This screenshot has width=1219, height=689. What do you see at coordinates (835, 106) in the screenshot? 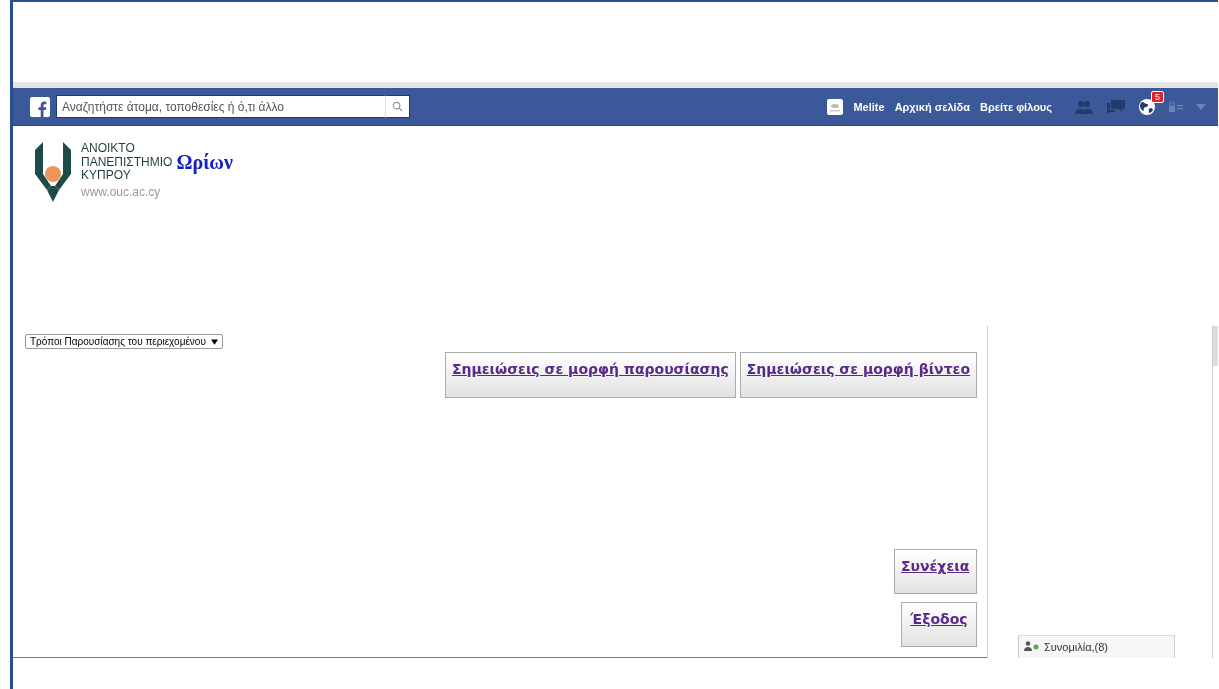
I see `avatar-icon` at bounding box center [835, 106].